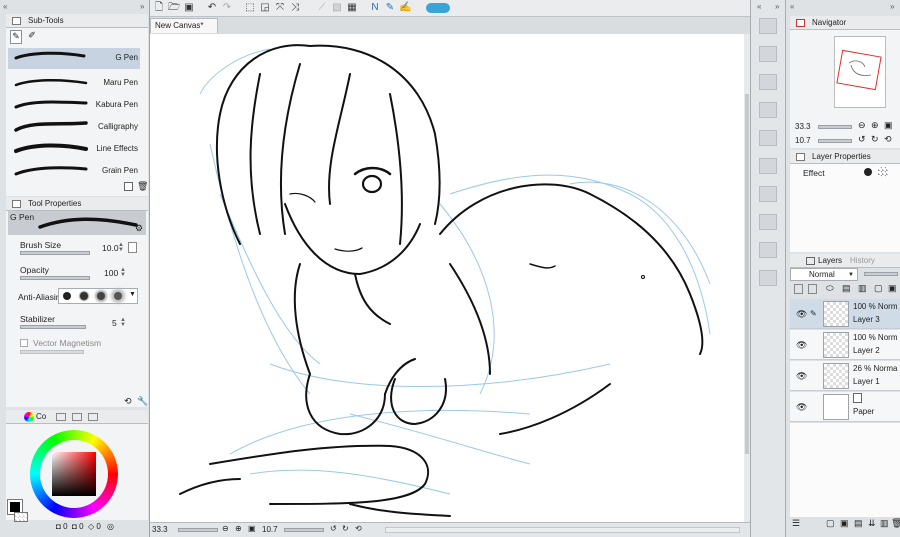 The width and height of the screenshot is (900, 537). What do you see at coordinates (844, 523) in the screenshot?
I see `new-vector-layer-icon: ▣` at bounding box center [844, 523].